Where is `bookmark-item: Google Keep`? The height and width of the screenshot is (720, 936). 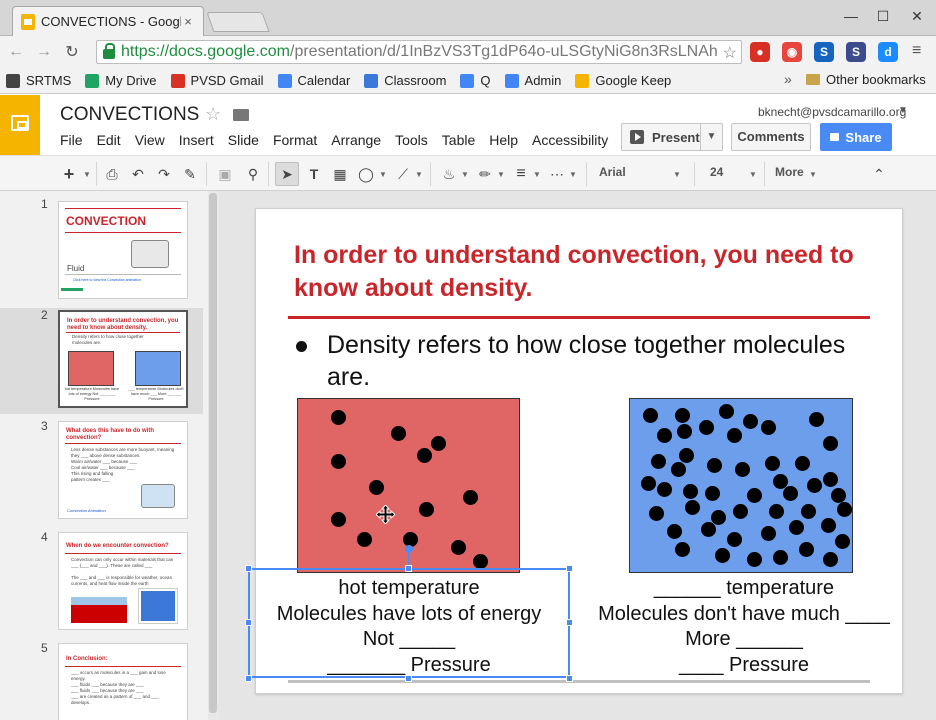
bookmark-item: Google Keep is located at coordinates (623, 80).